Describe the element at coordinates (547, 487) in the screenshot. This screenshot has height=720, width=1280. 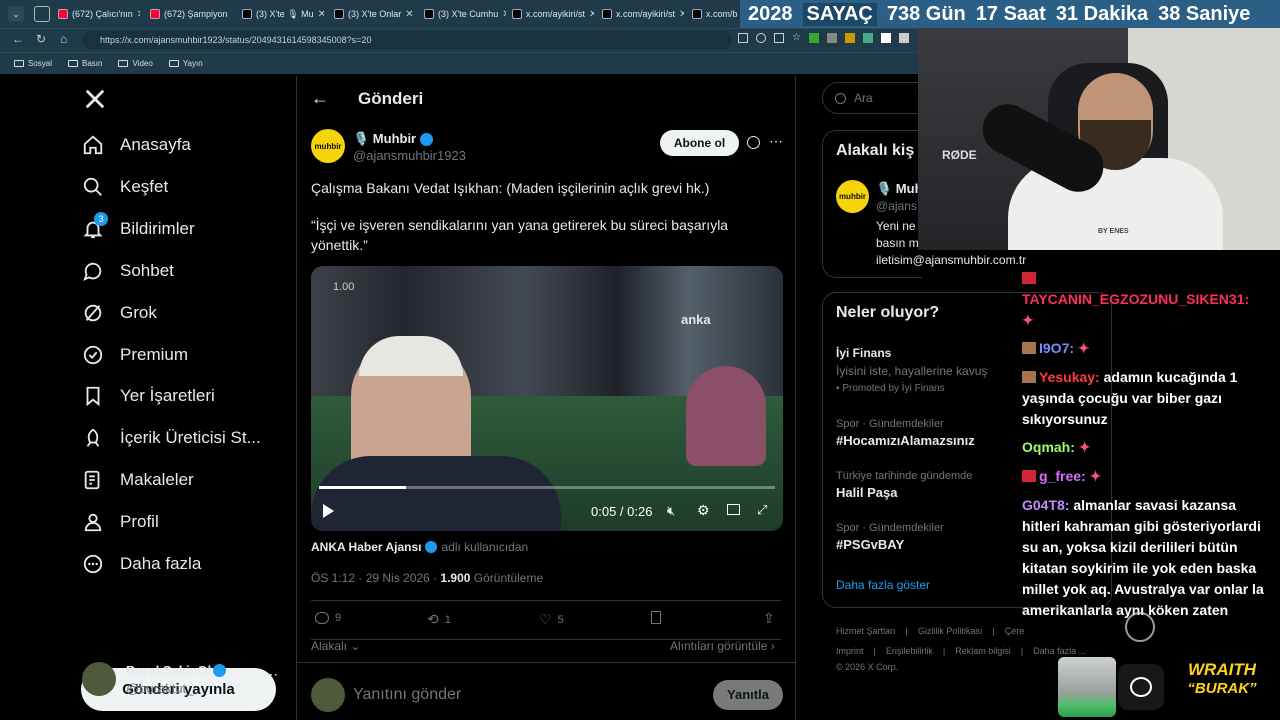
I see `video-progress-track` at that location.